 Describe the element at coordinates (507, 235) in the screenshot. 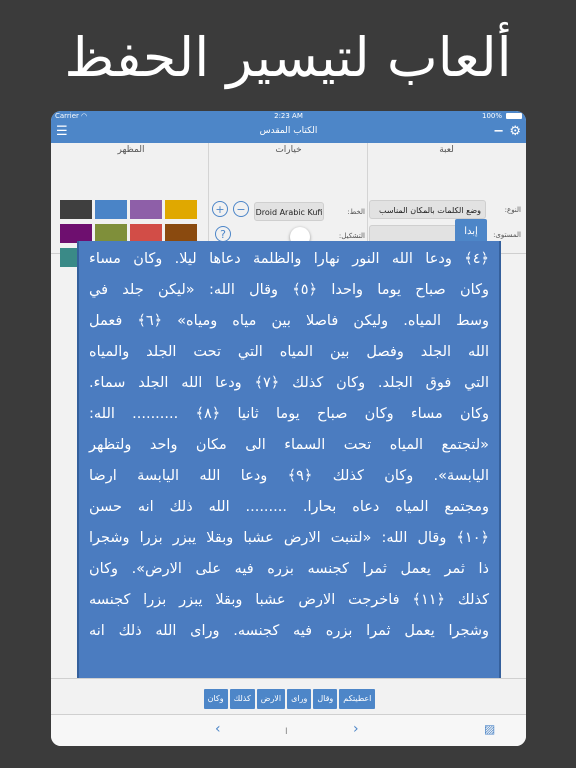

I see `level-label: المستوى:` at that location.